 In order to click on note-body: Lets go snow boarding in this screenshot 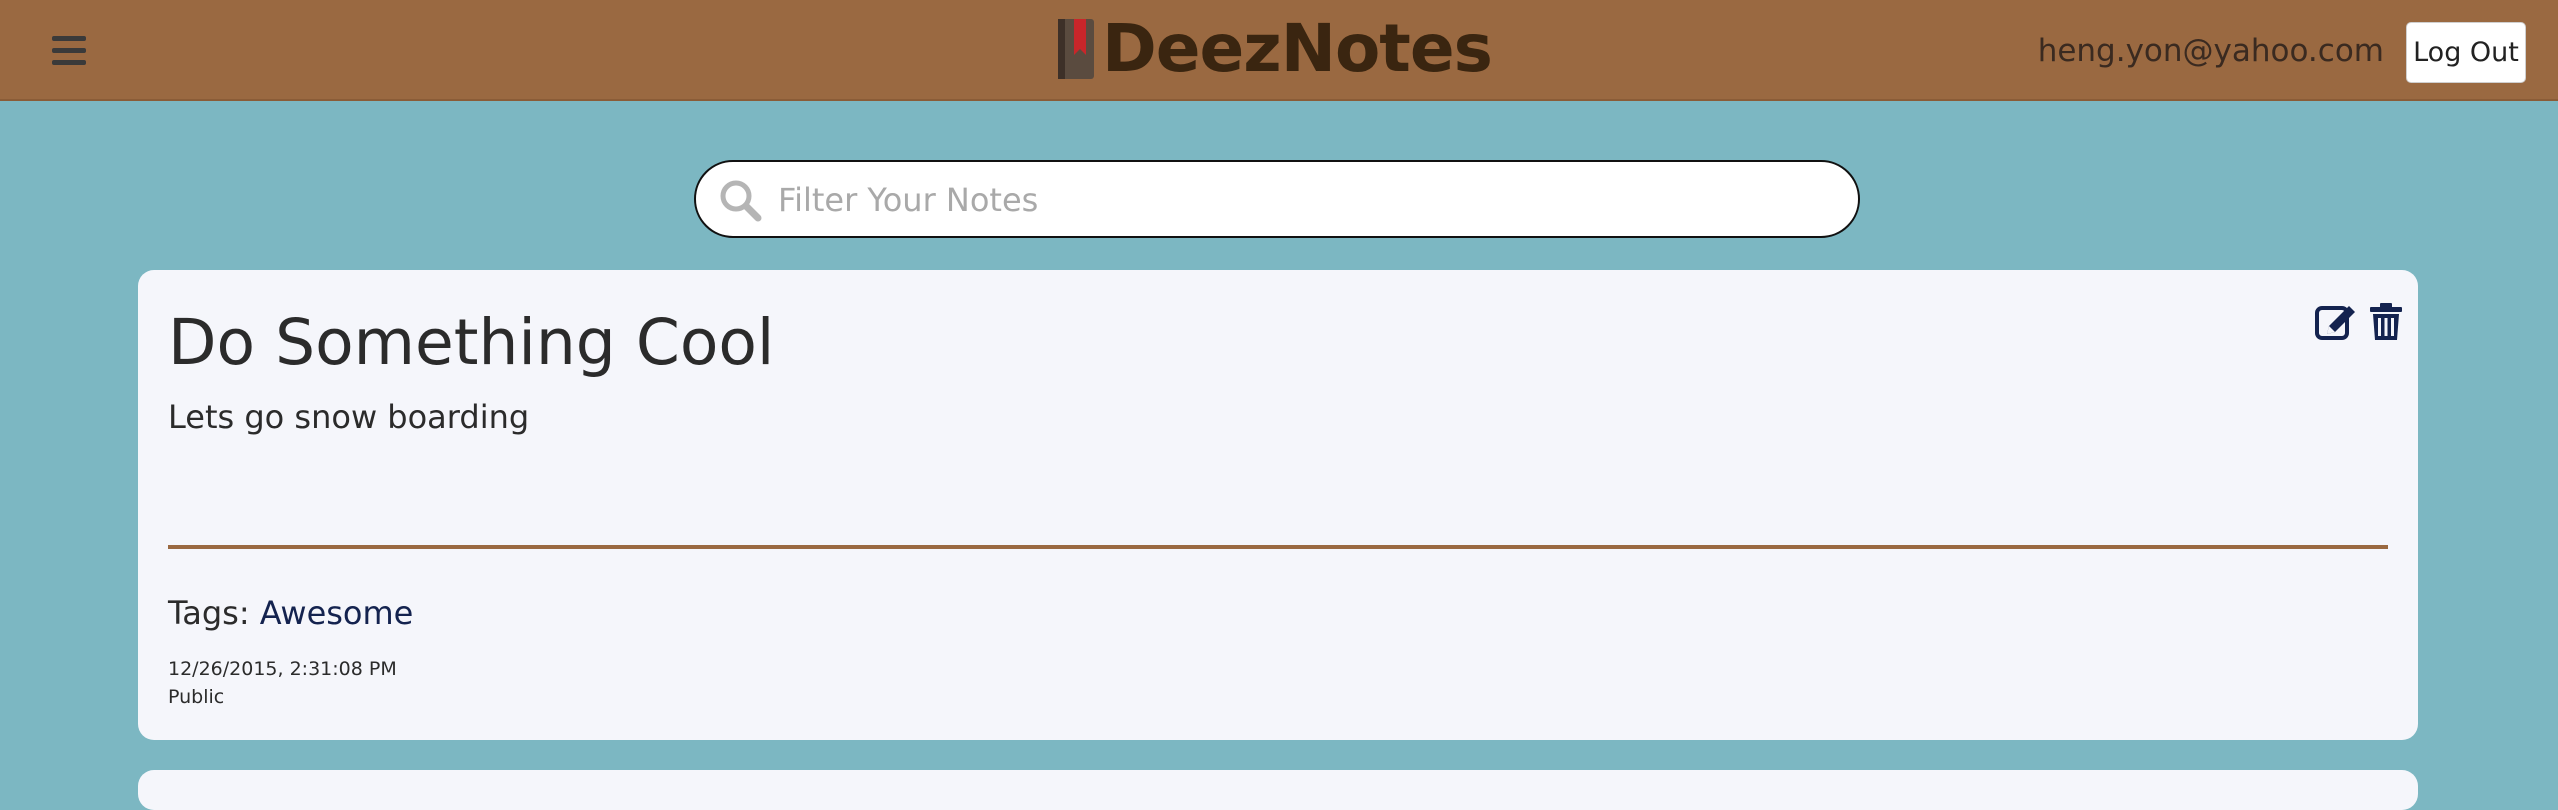, I will do `click(349, 417)`.